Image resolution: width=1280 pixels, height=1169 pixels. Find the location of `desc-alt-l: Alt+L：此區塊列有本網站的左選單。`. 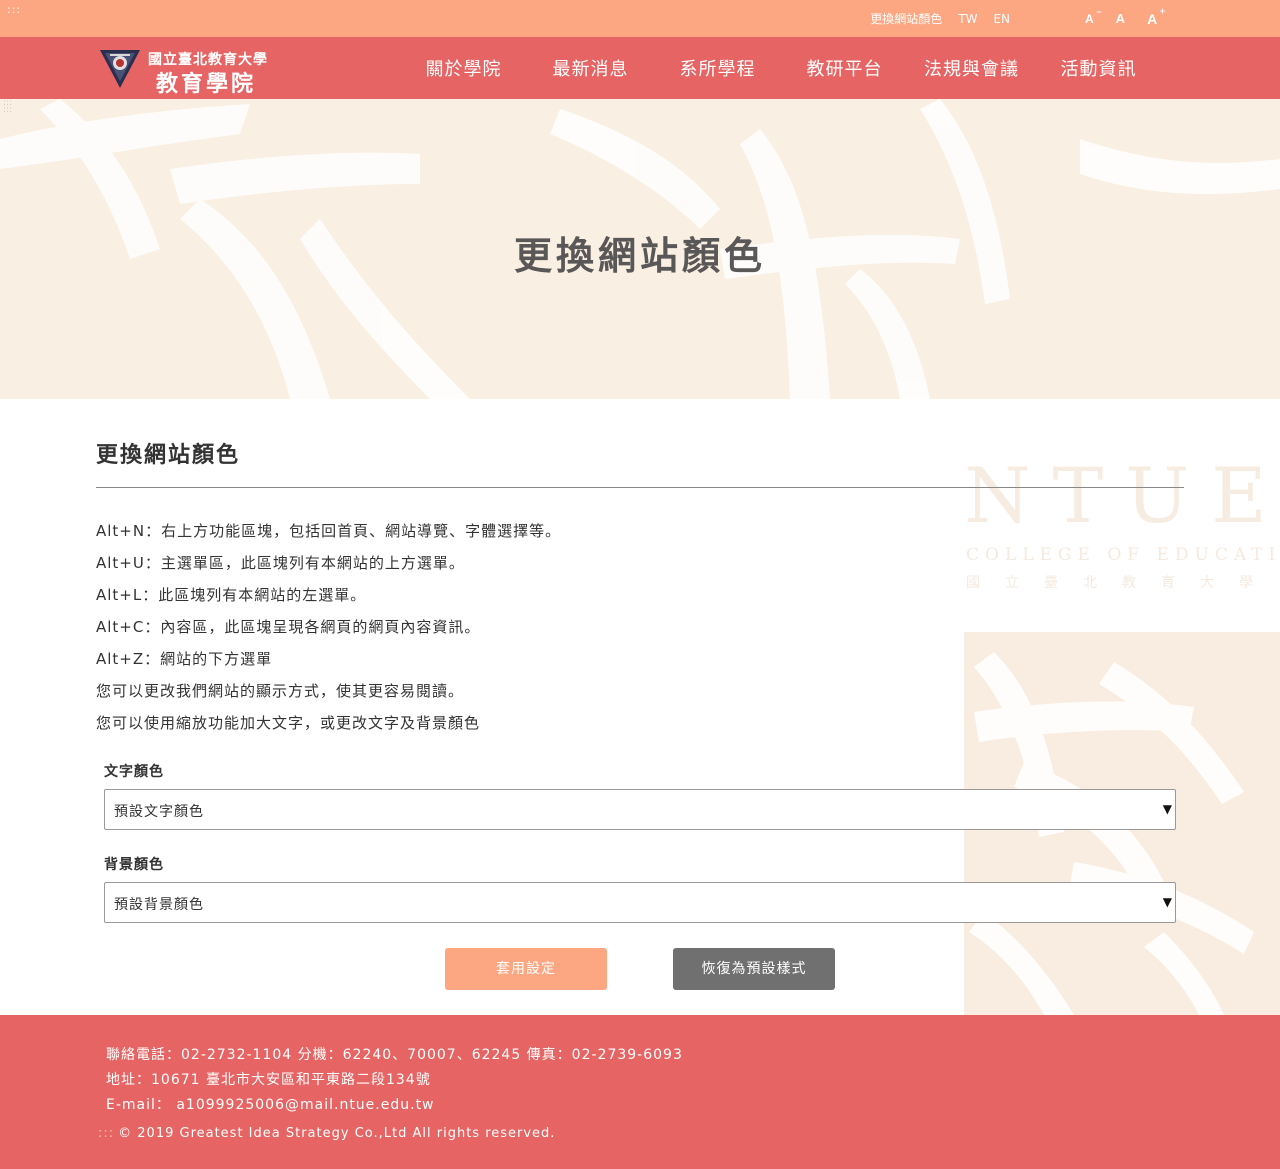

desc-alt-l: Alt+L：此區塊列有本網站的左選單。 is located at coordinates (231, 595).